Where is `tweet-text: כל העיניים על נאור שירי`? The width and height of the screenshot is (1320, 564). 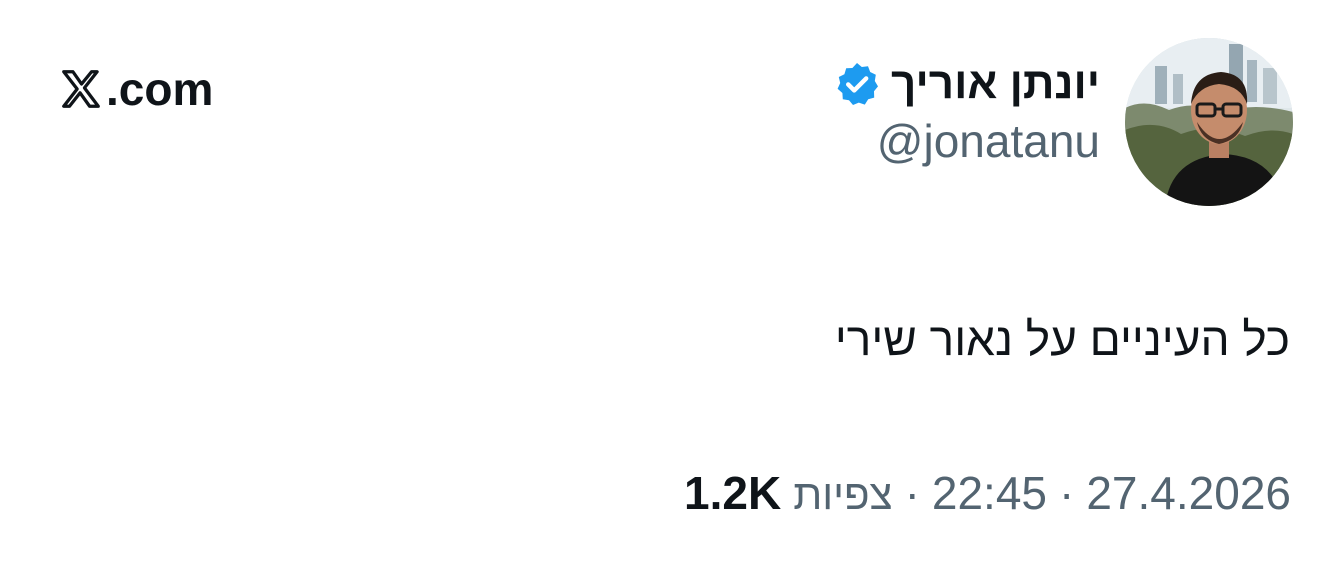 tweet-text: כל העיניים על נאור שירי is located at coordinates (1062, 339).